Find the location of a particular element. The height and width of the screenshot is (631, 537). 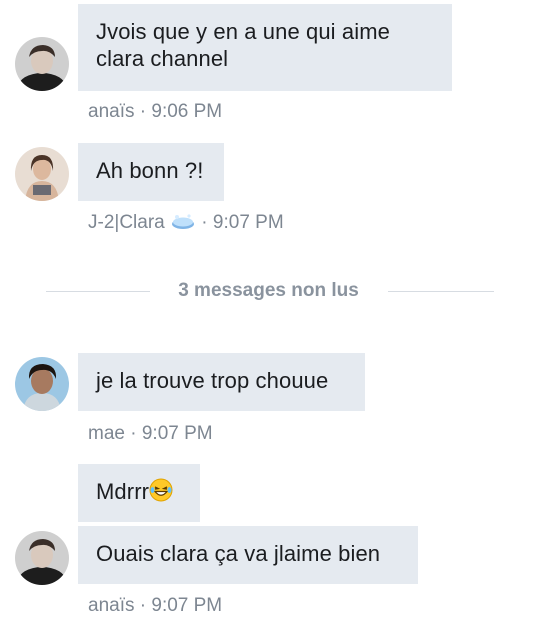

message-text: Ouais clara ça va jlaime bien is located at coordinates (238, 553).